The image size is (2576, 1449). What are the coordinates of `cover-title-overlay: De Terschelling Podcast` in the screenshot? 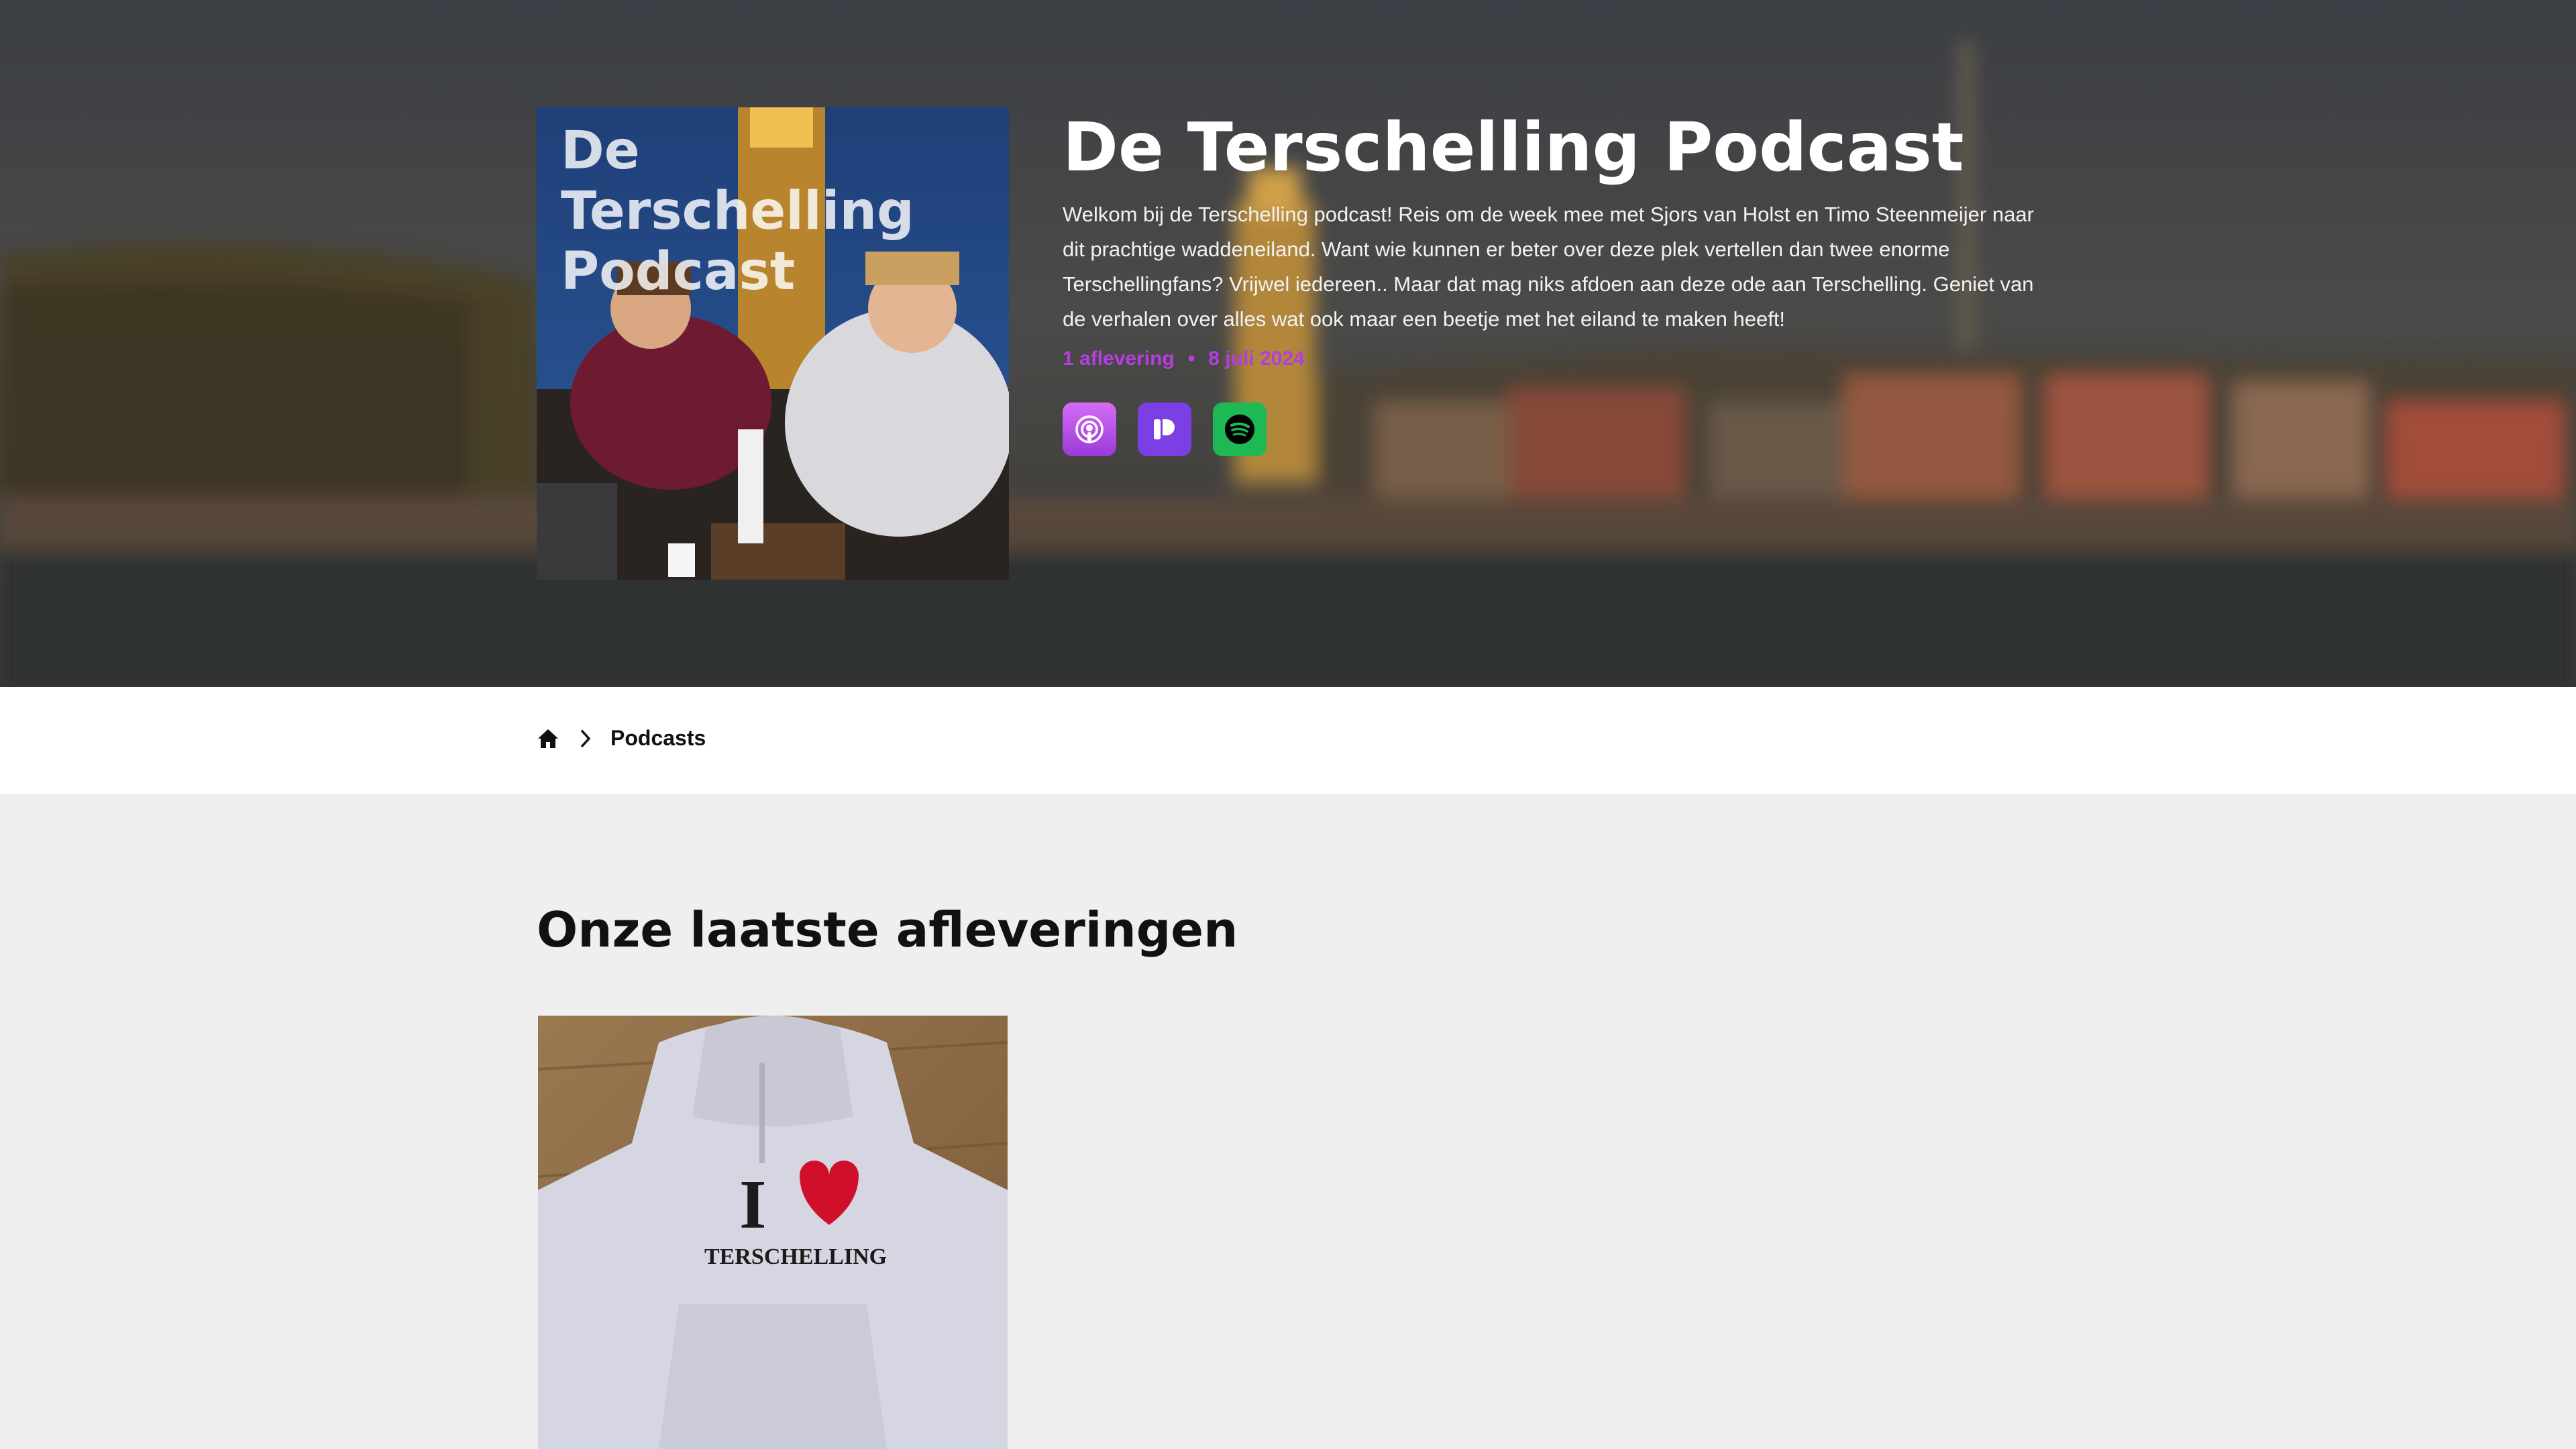 It's located at (737, 211).